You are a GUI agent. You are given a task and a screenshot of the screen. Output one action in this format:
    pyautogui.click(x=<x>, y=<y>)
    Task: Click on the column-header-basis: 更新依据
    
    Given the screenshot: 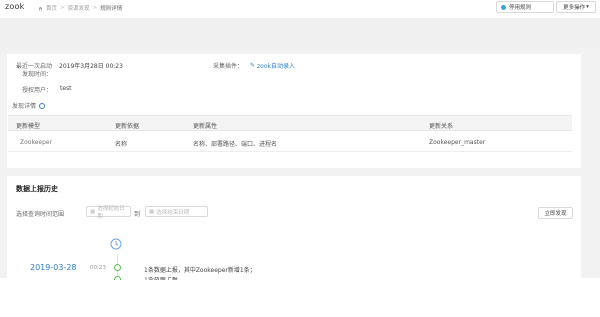 What is the action you would take?
    pyautogui.click(x=127, y=126)
    